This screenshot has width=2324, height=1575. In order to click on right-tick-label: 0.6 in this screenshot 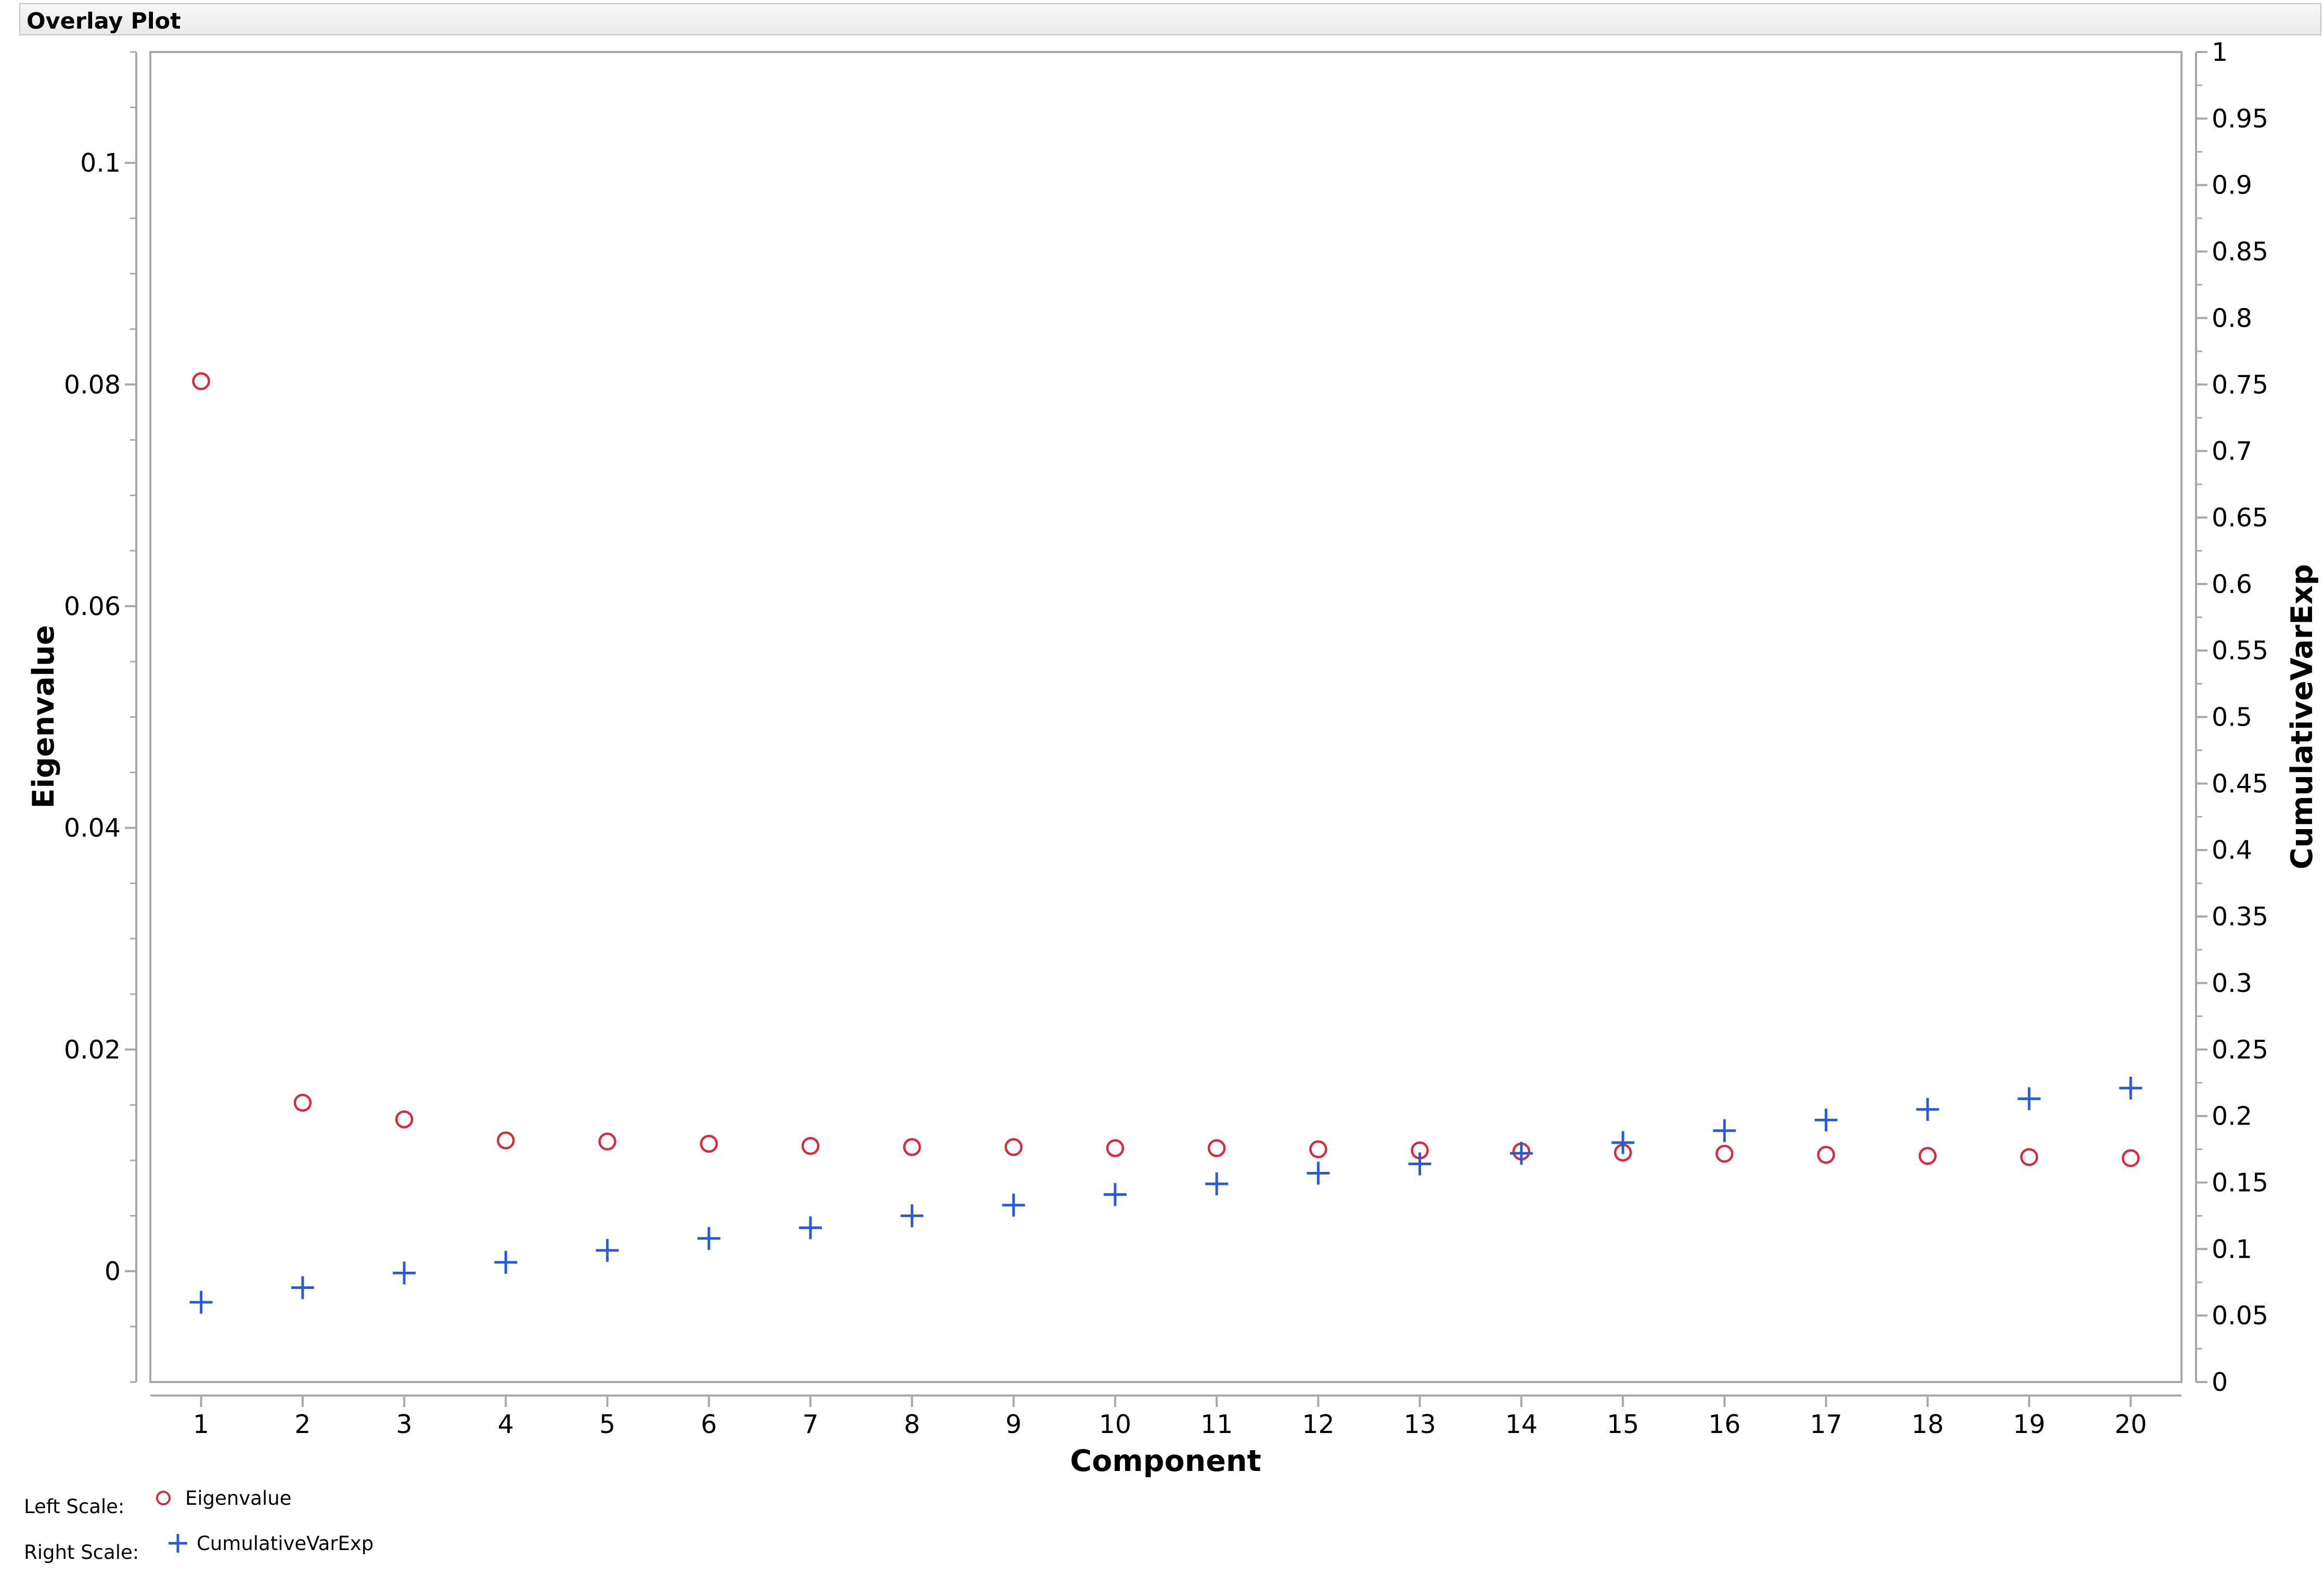, I will do `click(2232, 584)`.